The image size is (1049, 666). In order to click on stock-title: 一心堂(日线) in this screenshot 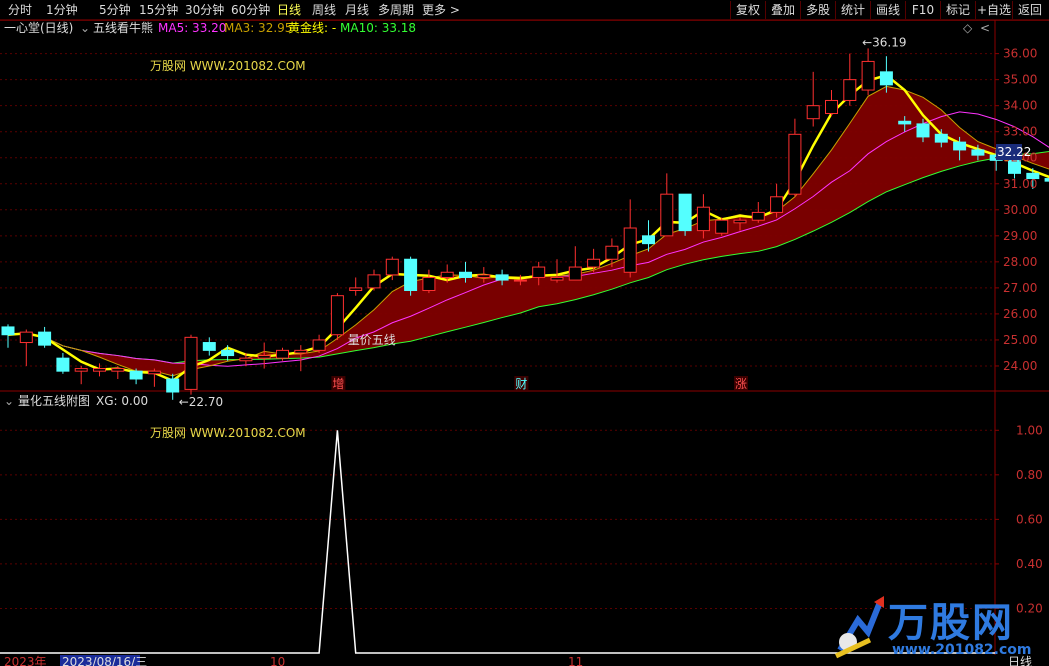, I will do `click(39, 28)`.